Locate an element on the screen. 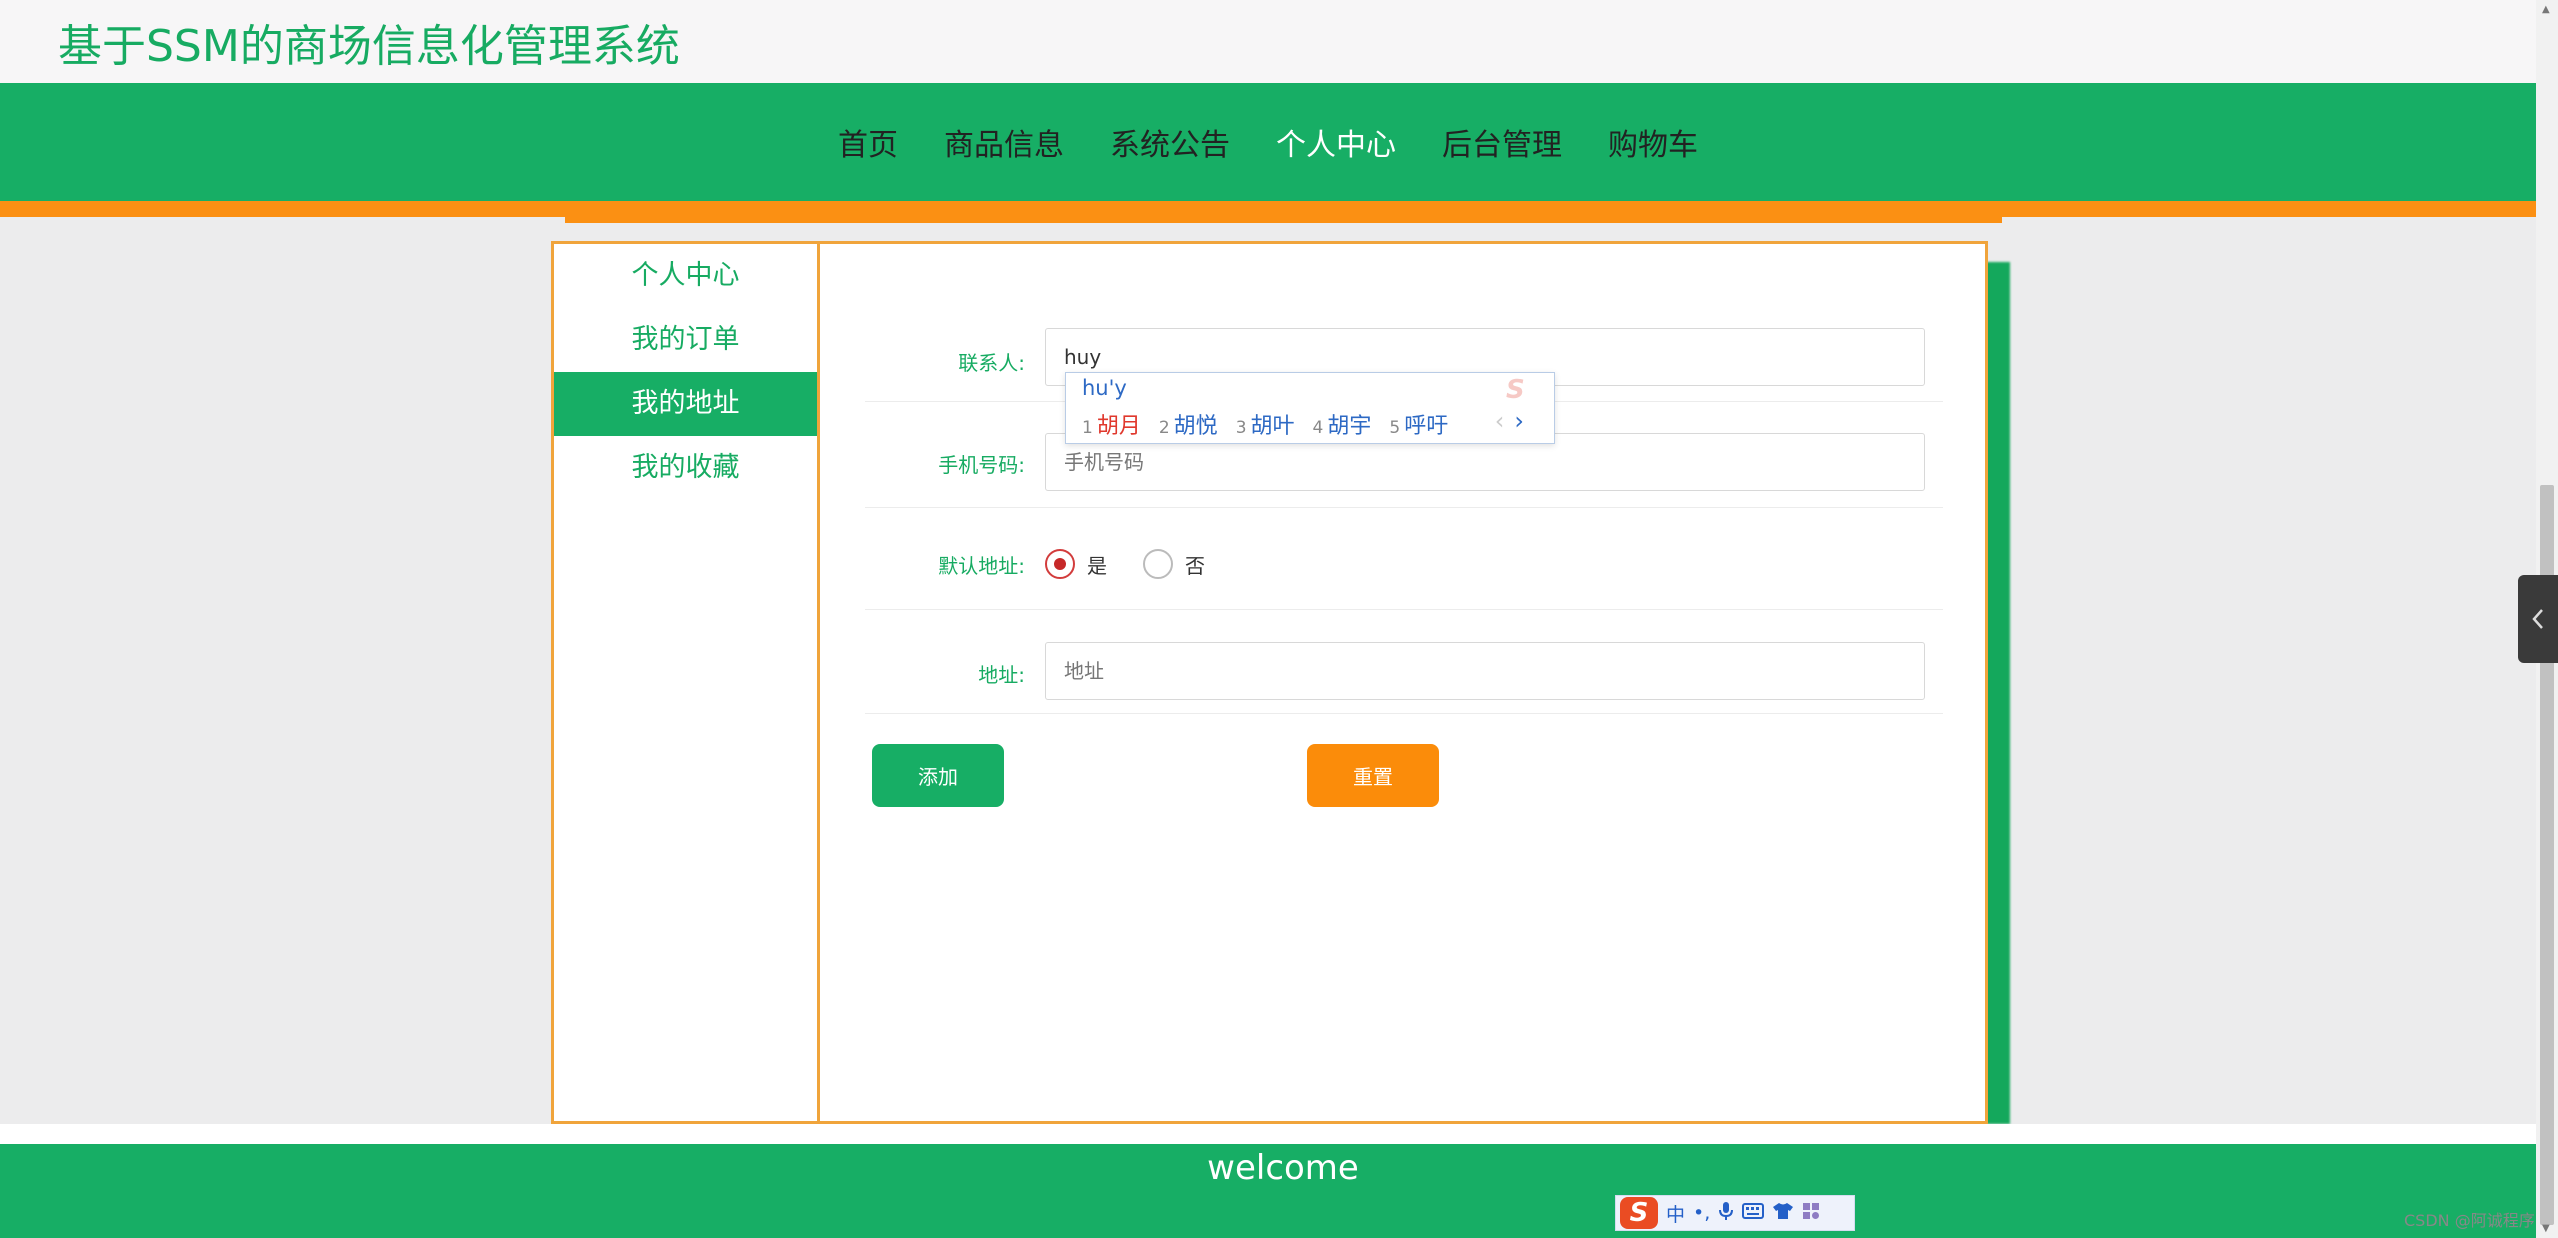 The height and width of the screenshot is (1238, 2558). phone-label: 手机号码: is located at coordinates (981, 465).